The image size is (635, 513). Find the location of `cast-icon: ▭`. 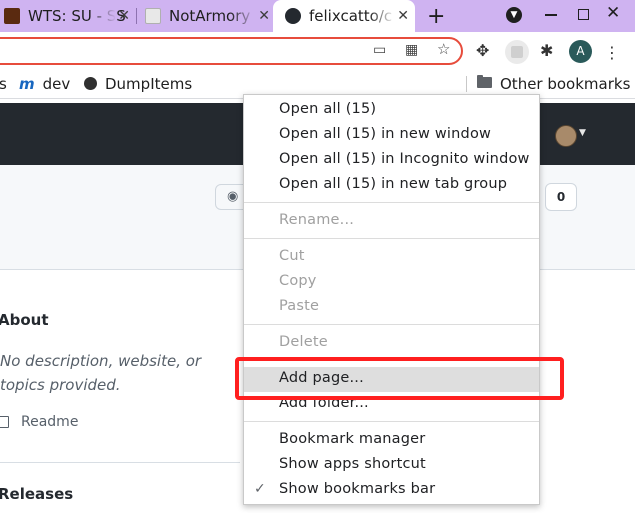

cast-icon: ▭ is located at coordinates (379, 50).